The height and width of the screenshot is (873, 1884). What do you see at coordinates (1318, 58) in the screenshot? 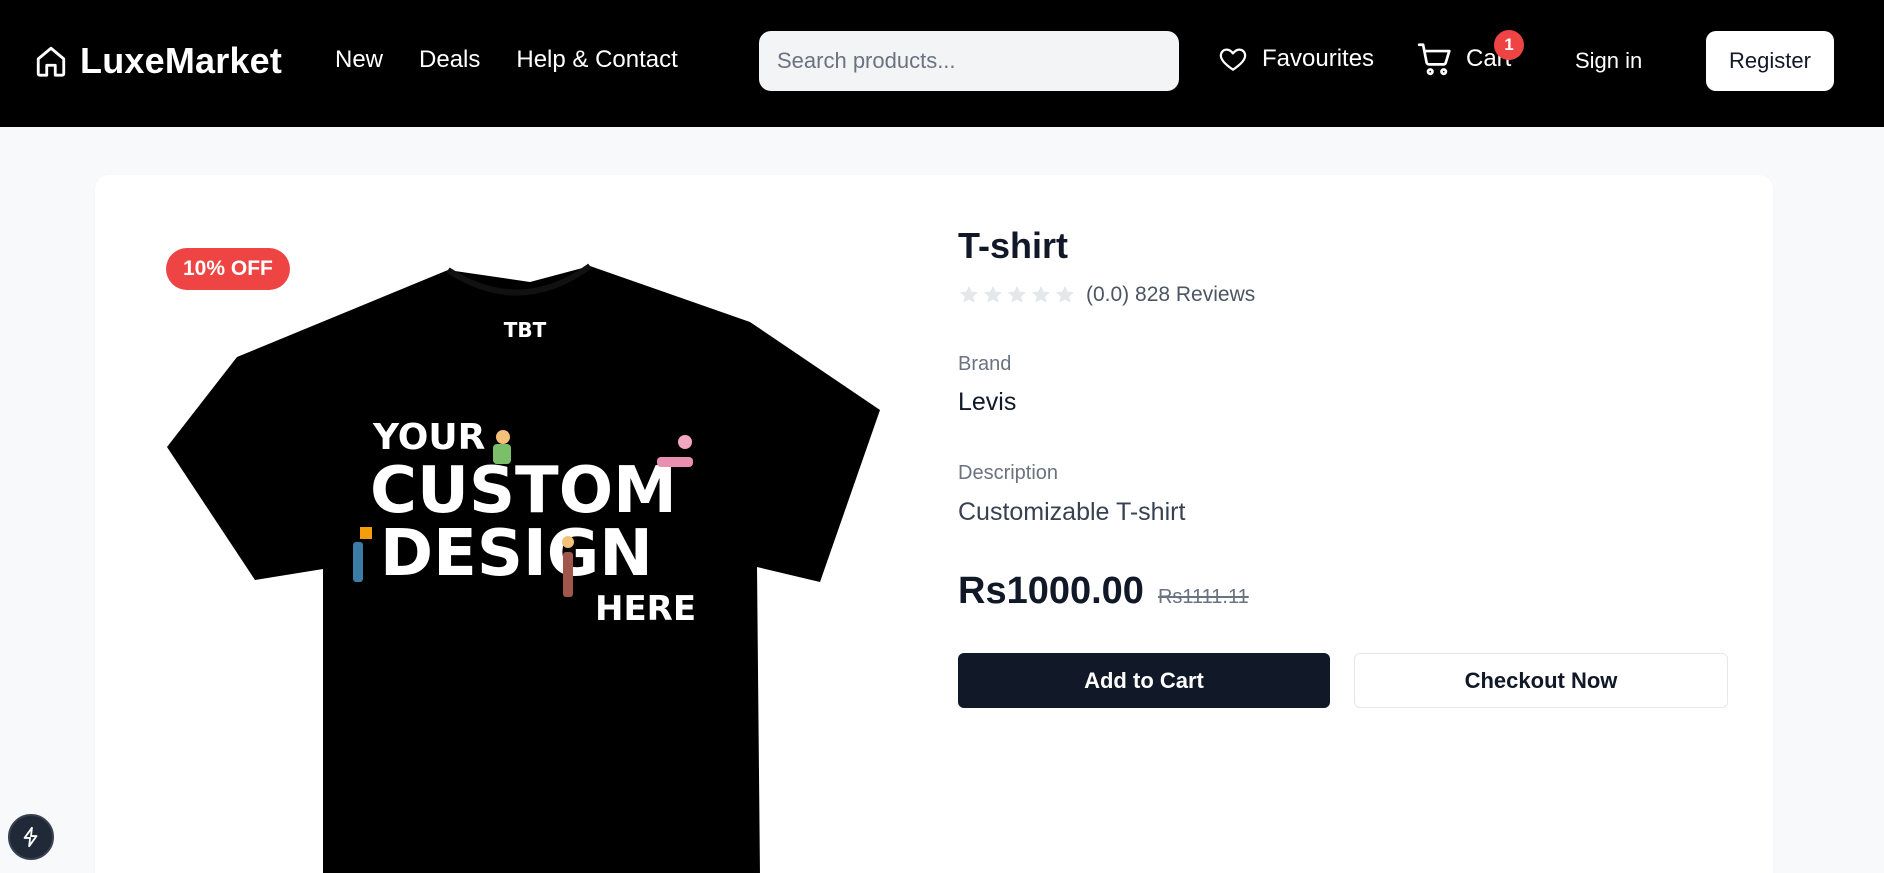
I see `favourites-label: Favourites` at bounding box center [1318, 58].